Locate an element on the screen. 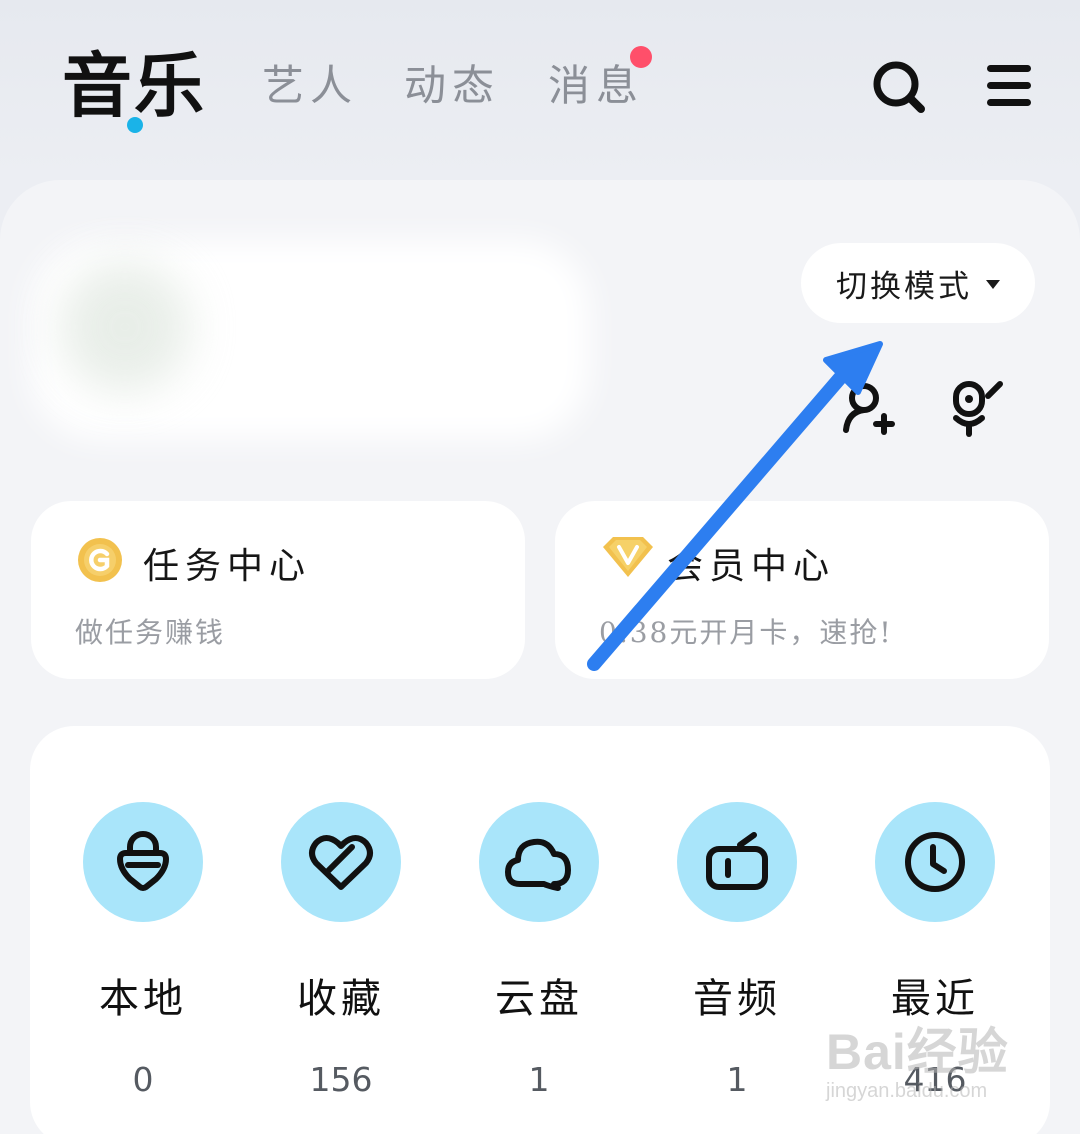  menu-icon is located at coordinates (1009, 86).